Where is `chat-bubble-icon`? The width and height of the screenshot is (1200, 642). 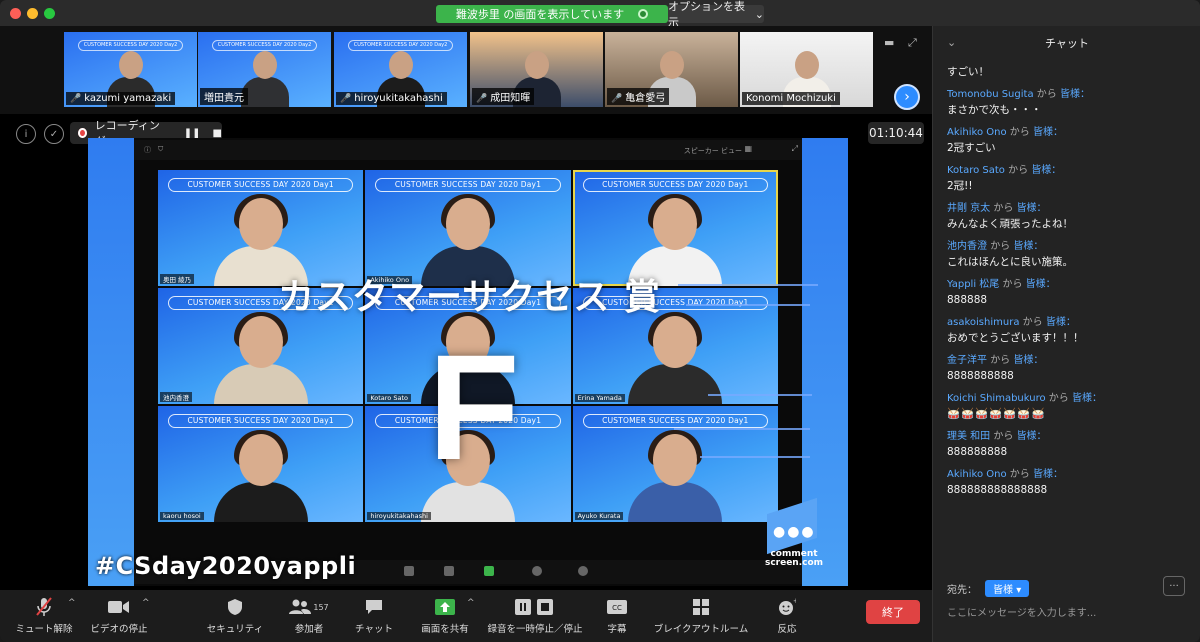
chat-bubble-icon is located at coordinates (374, 607).